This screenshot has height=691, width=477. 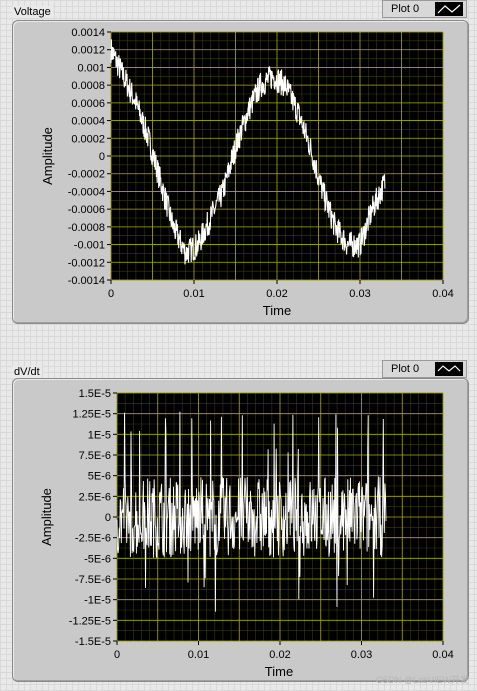 I want to click on y-tick-label: -1.5E-5, so click(x=93, y=642).